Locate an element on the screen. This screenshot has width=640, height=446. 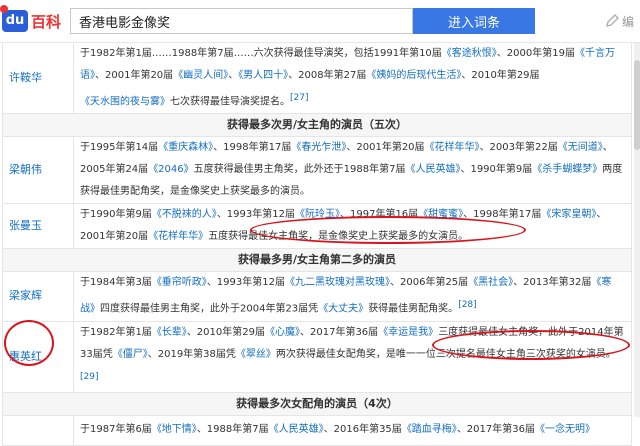
description-text: 、1990年第9届 is located at coordinates (496, 170).